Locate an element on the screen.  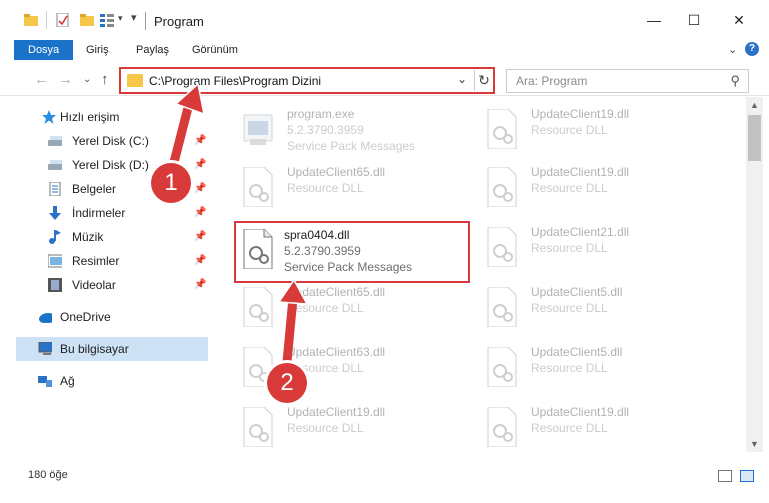
status-bar: 180 öğe is located at coordinates (384, 475).